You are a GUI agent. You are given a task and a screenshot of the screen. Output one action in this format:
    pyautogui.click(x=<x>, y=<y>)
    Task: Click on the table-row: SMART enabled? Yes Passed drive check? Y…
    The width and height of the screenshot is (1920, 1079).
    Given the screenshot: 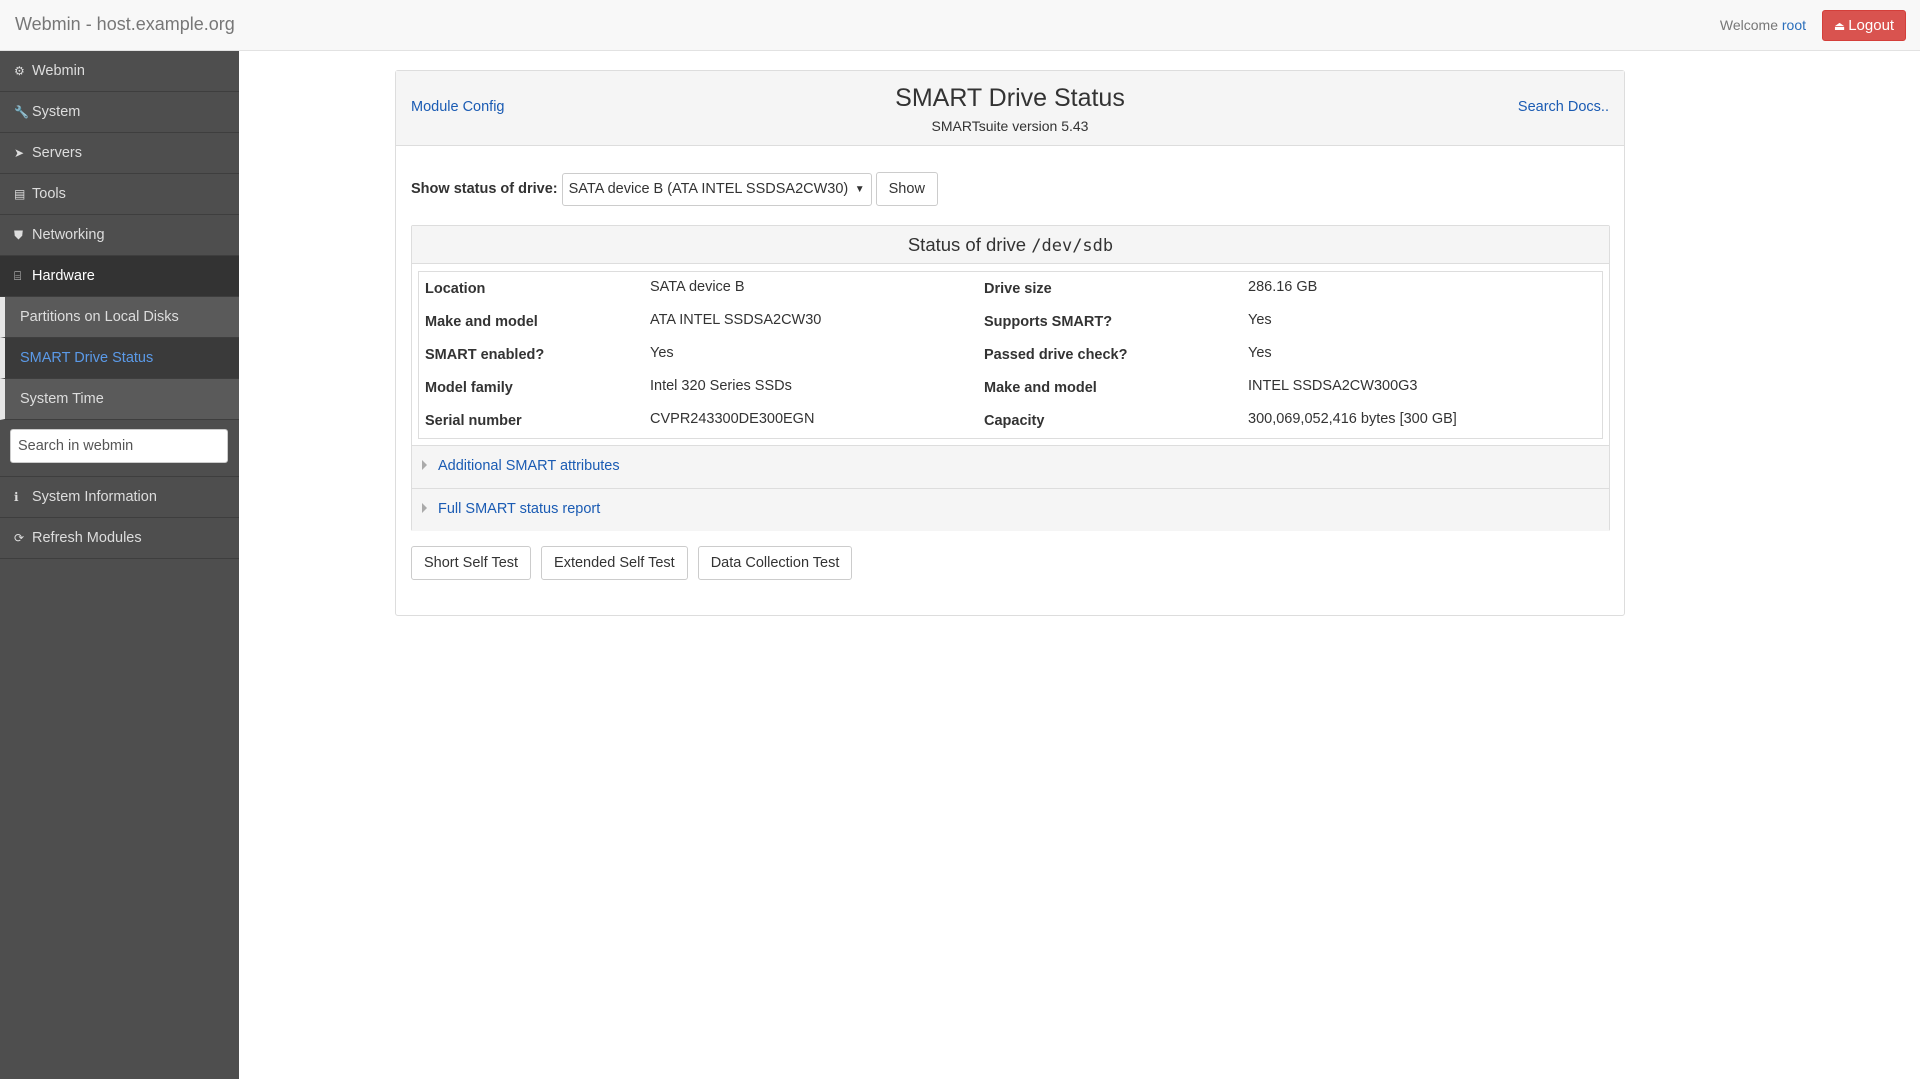 What is the action you would take?
    pyautogui.click(x=1010, y=354)
    